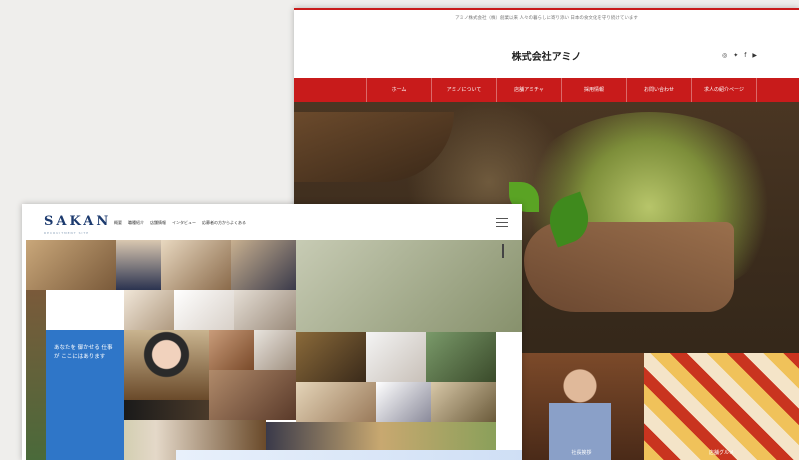 The width and height of the screenshot is (799, 460). What do you see at coordinates (67, 233) in the screenshot?
I see `recruit-logo-sub: RECRUITMENT SITE` at bounding box center [67, 233].